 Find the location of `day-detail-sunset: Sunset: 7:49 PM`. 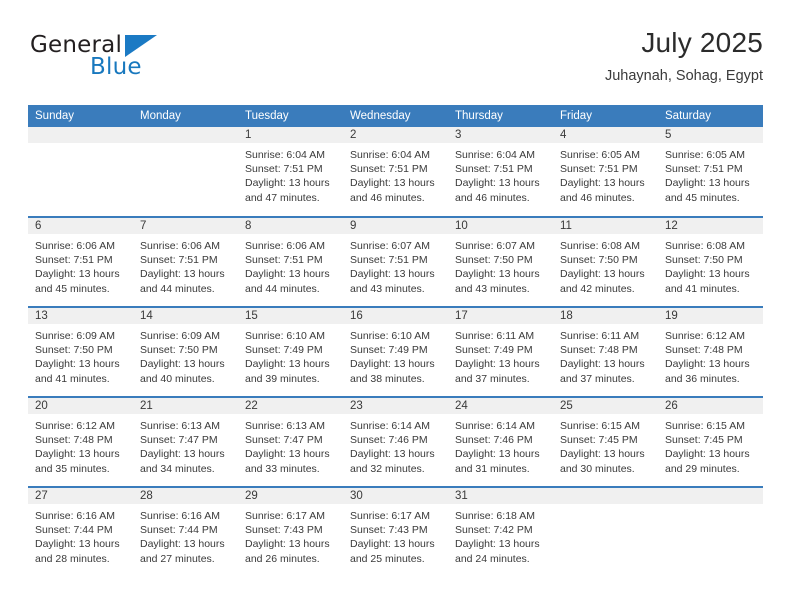

day-detail-sunset: Sunset: 7:49 PM is located at coordinates (284, 350).